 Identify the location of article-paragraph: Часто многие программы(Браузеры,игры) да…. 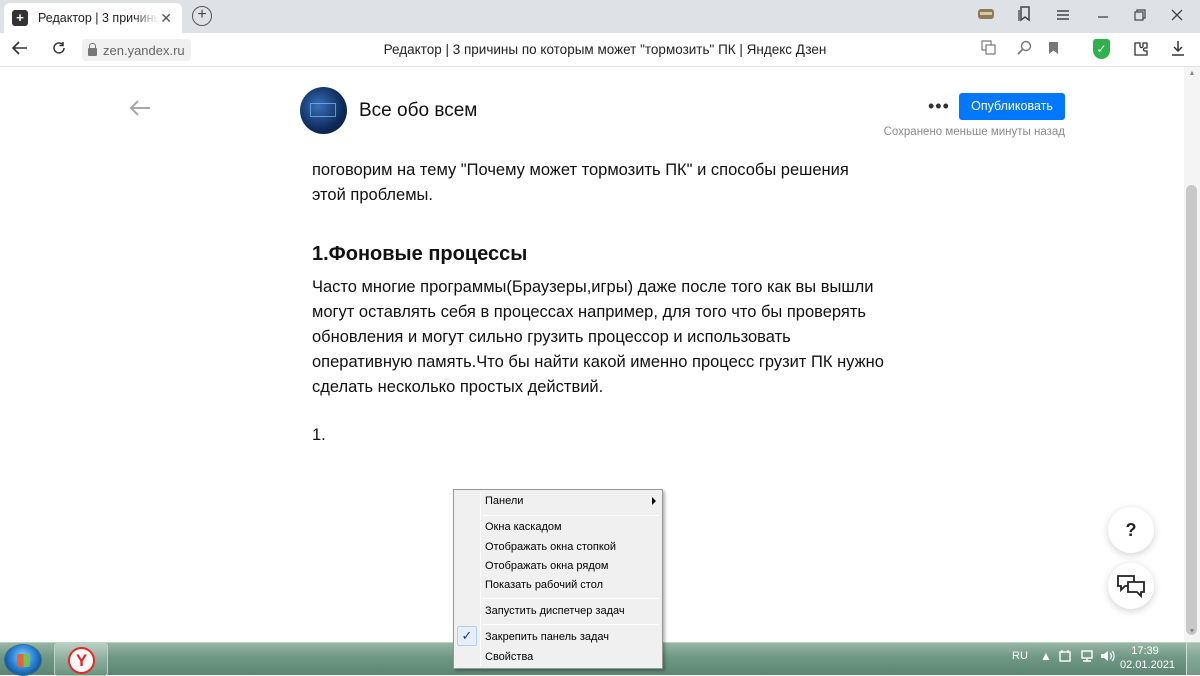
(612, 337).